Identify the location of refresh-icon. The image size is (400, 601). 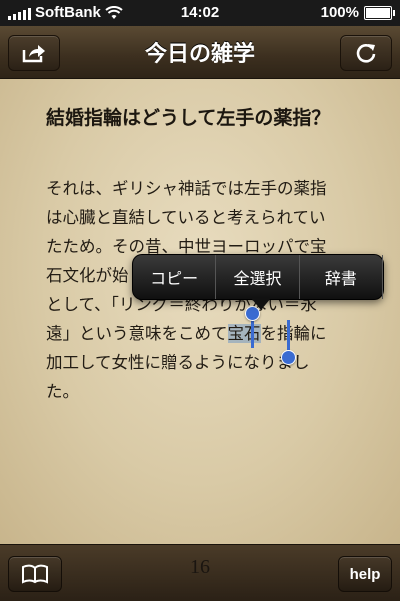
(366, 53).